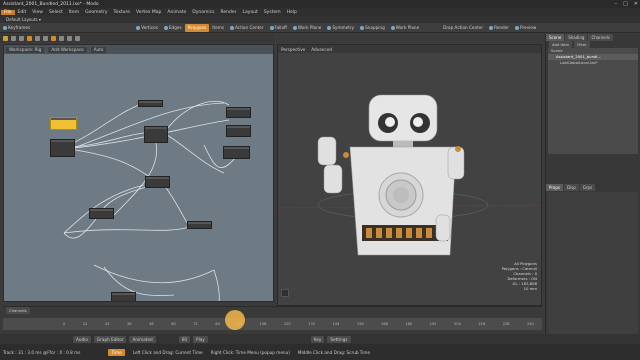 Image resolution: width=640 pixels, height=360 pixels. What do you see at coordinates (405, 28) in the screenshot?
I see `work-plane-2-button: Work Plane` at bounding box center [405, 28].